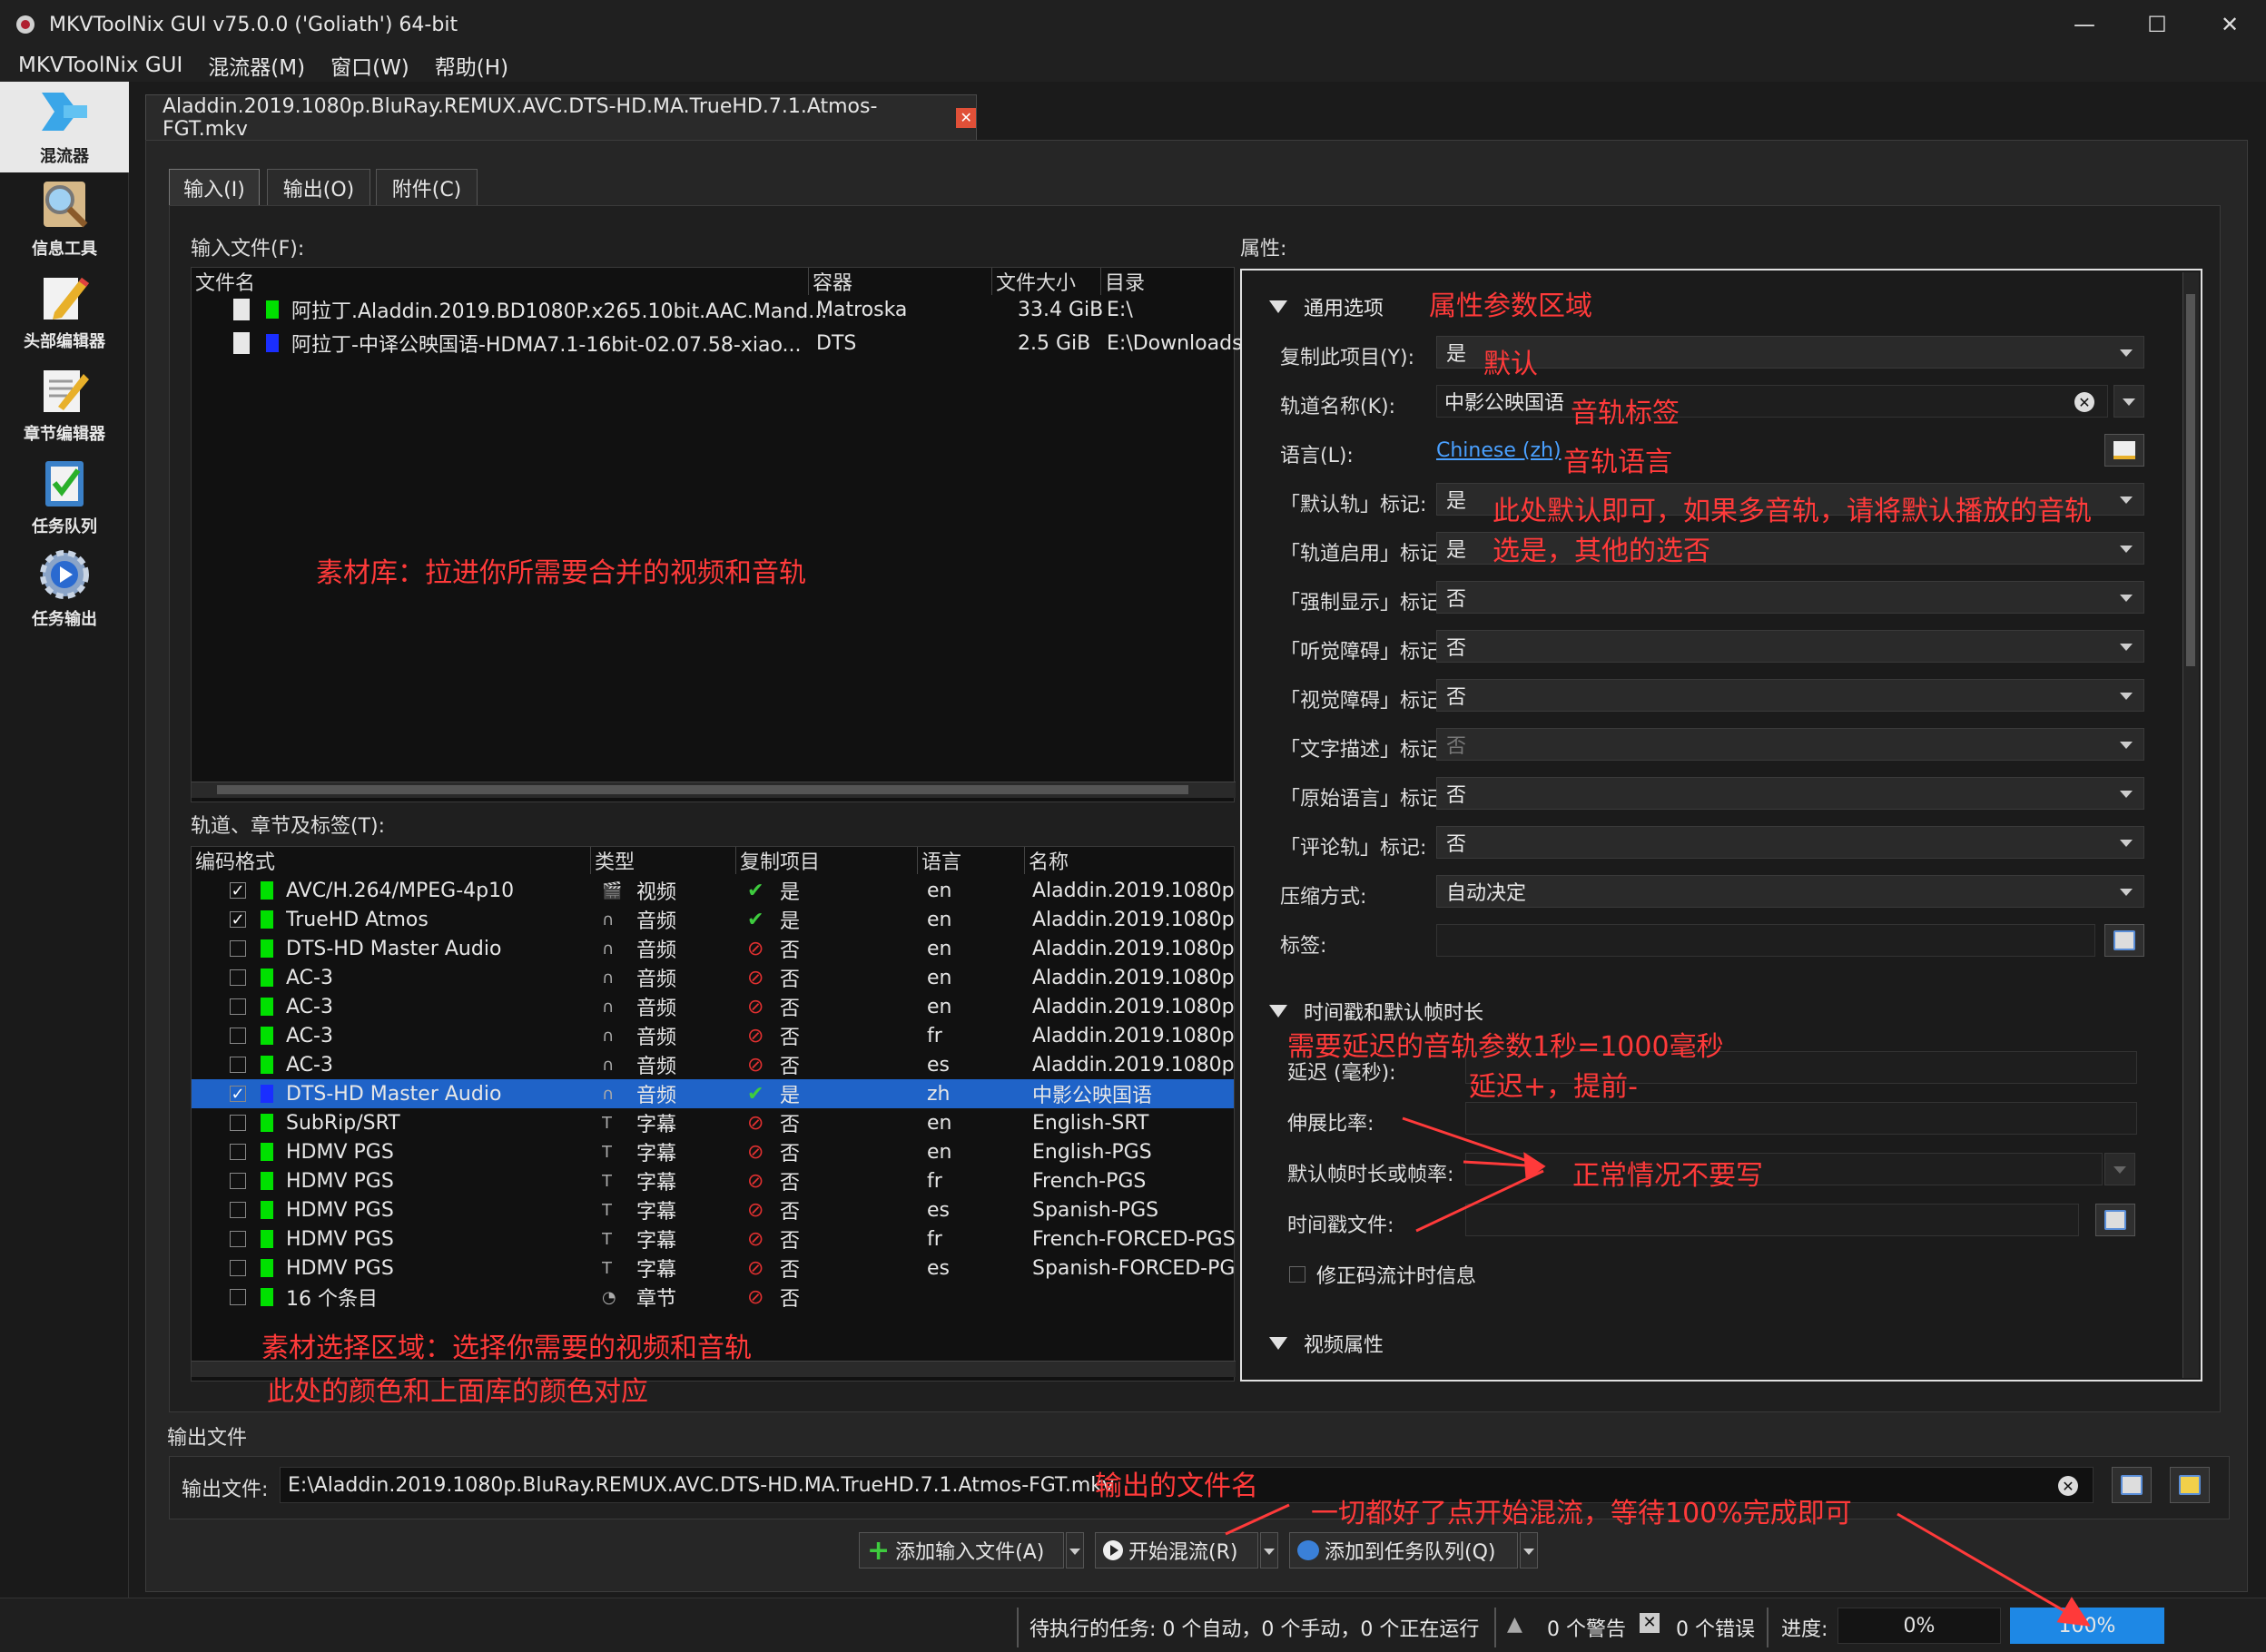 The width and height of the screenshot is (2266, 1652). Describe the element at coordinates (1382, 1274) in the screenshot. I see `fix-bitstream-checkbox: 修正码流计时信息` at that location.